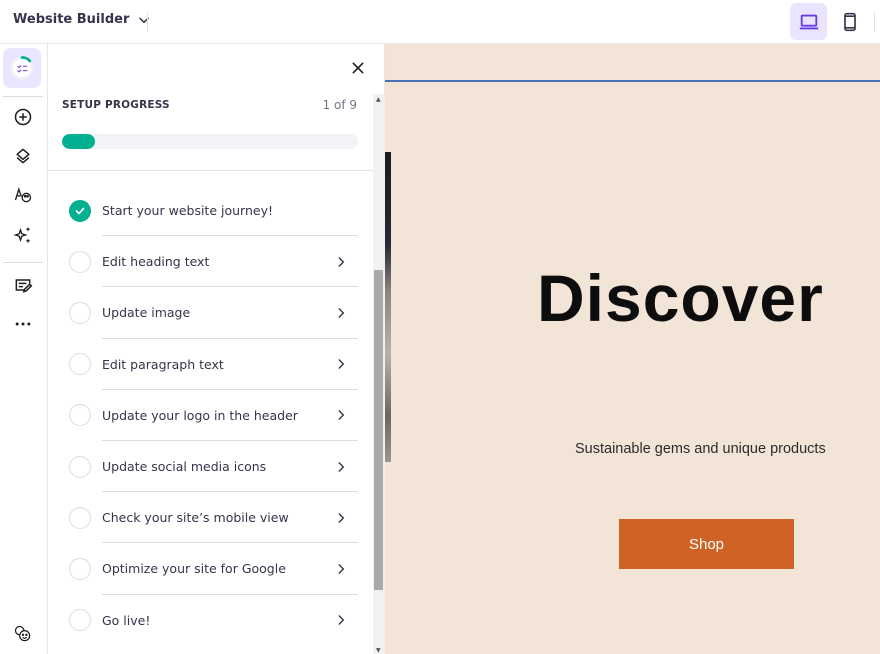 This screenshot has height=654, width=880. I want to click on ai-tools-button, so click(23, 235).